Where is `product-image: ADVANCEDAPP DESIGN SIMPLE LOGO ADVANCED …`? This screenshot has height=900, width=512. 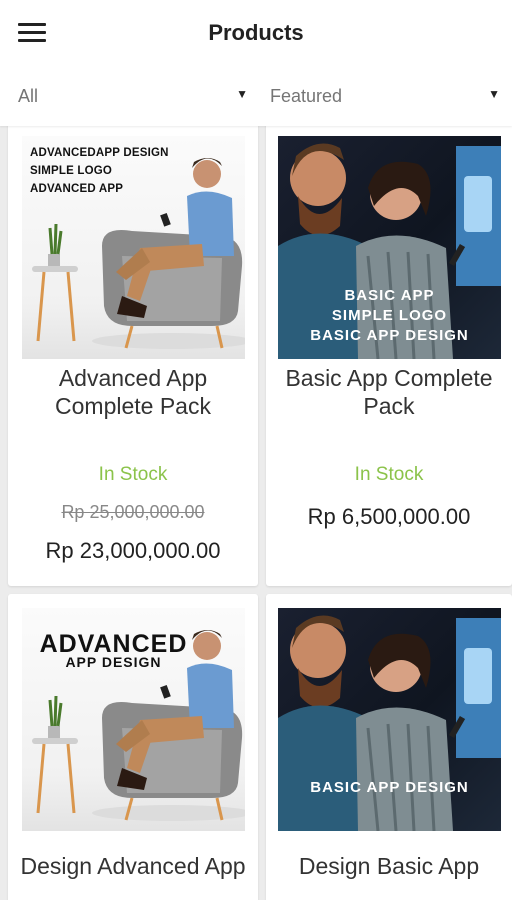
product-image: ADVANCEDAPP DESIGN SIMPLE LOGO ADVANCED … is located at coordinates (133, 247).